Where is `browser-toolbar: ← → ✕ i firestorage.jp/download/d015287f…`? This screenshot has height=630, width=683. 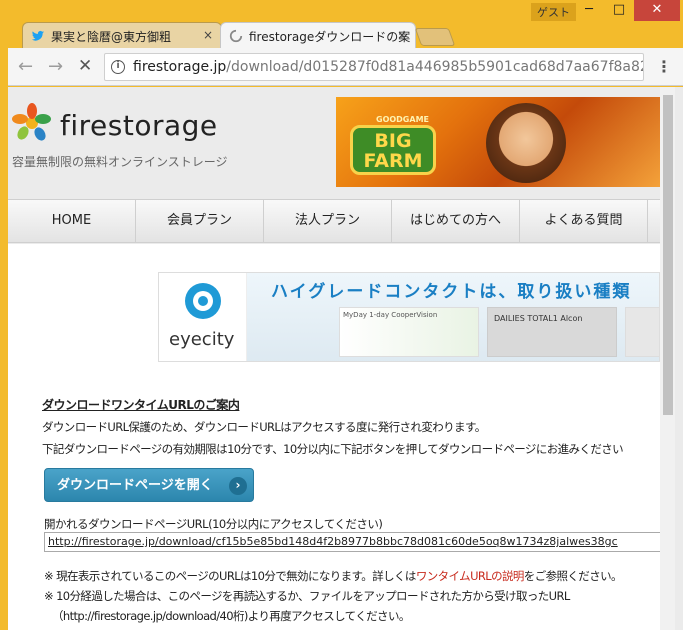
browser-toolbar: ← → ✕ i firestorage.jp/download/d015287f… is located at coordinates (345, 67).